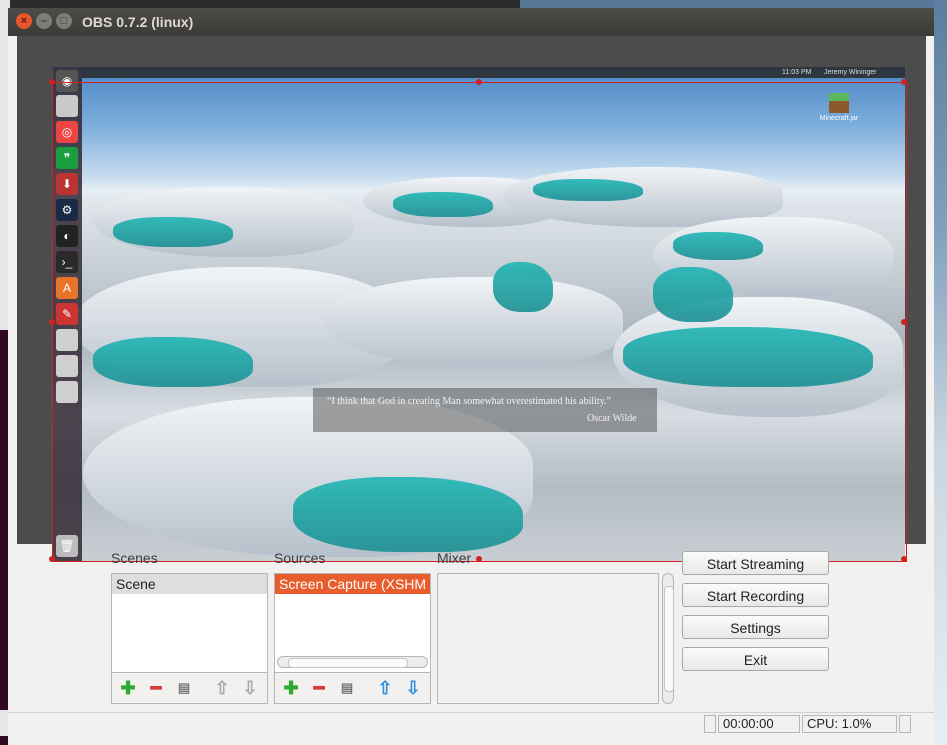 The width and height of the screenshot is (947, 745). What do you see at coordinates (189, 623) in the screenshot?
I see `scenes-list: Scene` at bounding box center [189, 623].